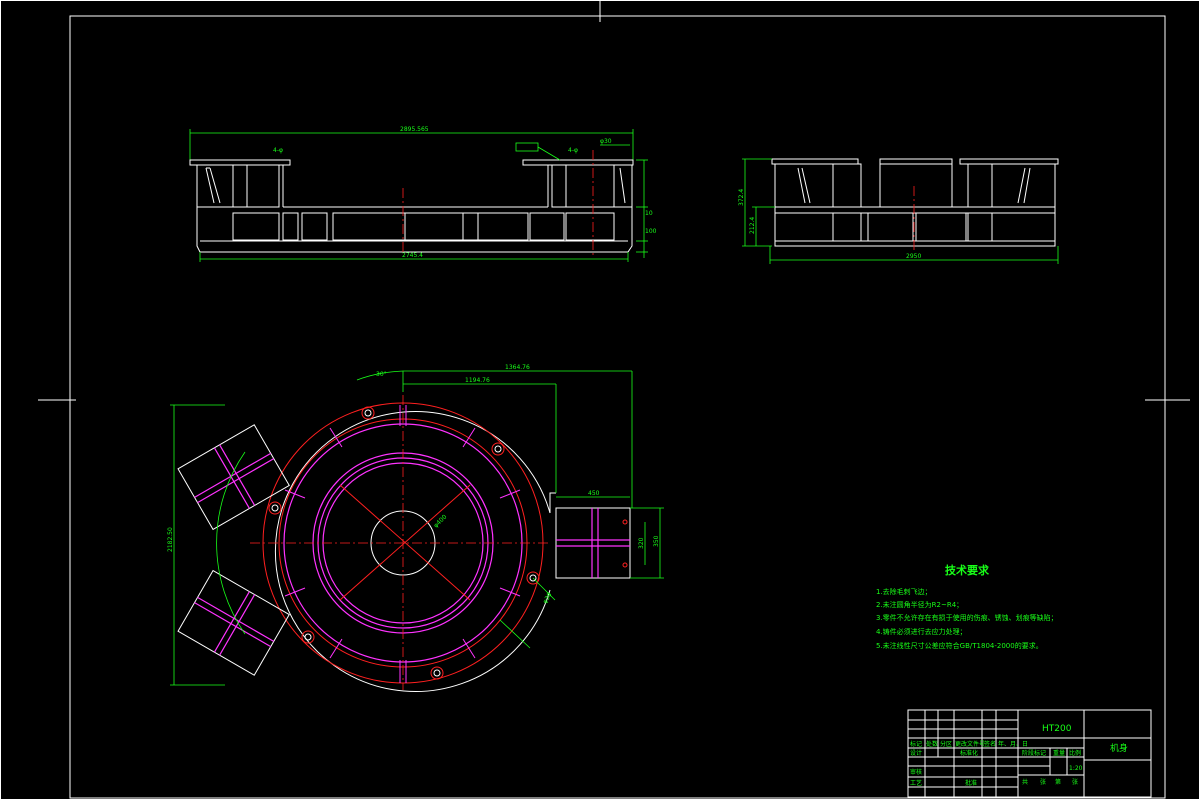 Image resolution: width=1200 pixels, height=800 pixels. Describe the element at coordinates (656, 541) in the screenshot. I see `dim-arm-w: 350` at that location.